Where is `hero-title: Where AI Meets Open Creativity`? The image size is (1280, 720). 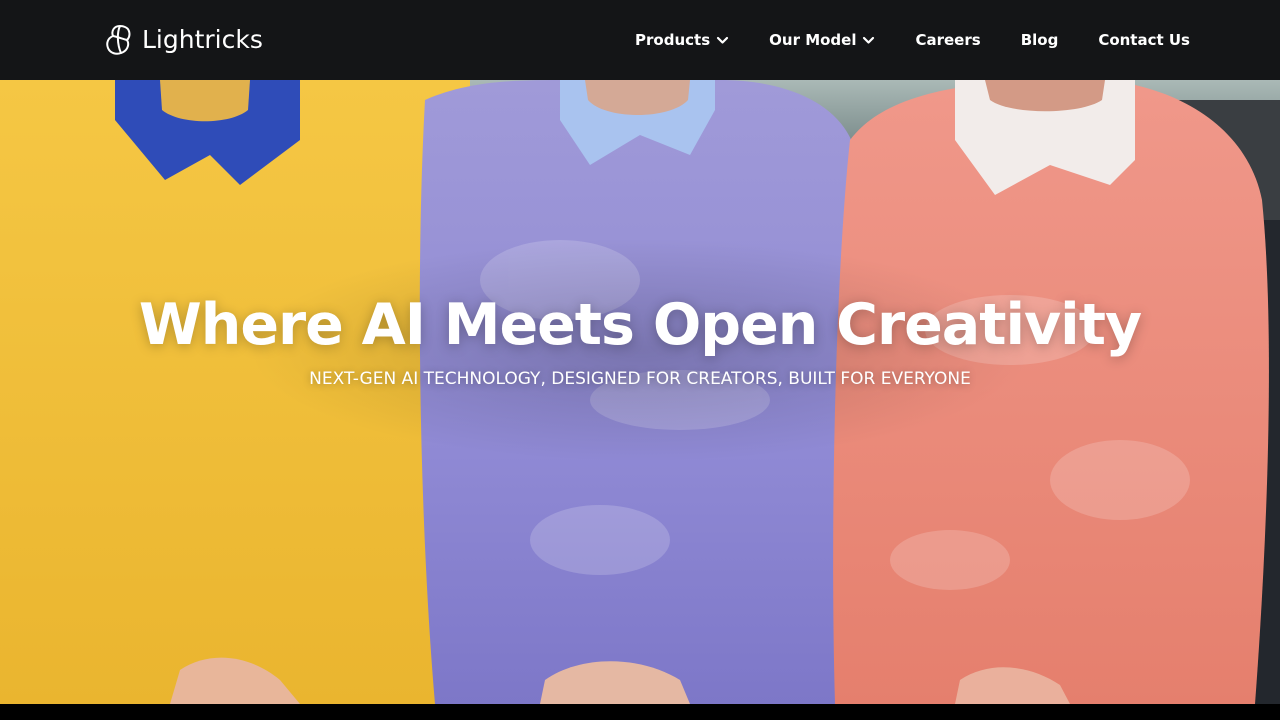
hero-title: Where AI Meets Open Creativity is located at coordinates (640, 325).